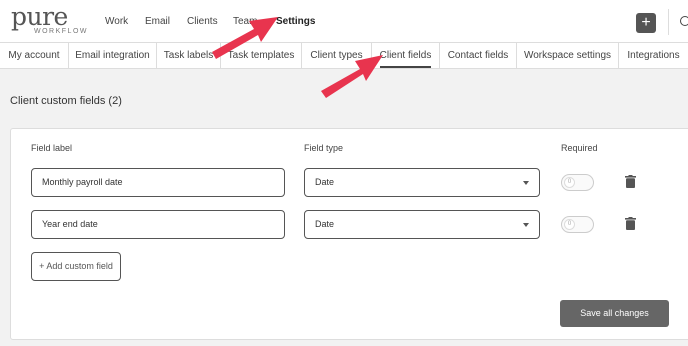 This screenshot has width=688, height=346. Describe the element at coordinates (568, 55) in the screenshot. I see `tab-workspace-settings: Workspace settings` at that location.